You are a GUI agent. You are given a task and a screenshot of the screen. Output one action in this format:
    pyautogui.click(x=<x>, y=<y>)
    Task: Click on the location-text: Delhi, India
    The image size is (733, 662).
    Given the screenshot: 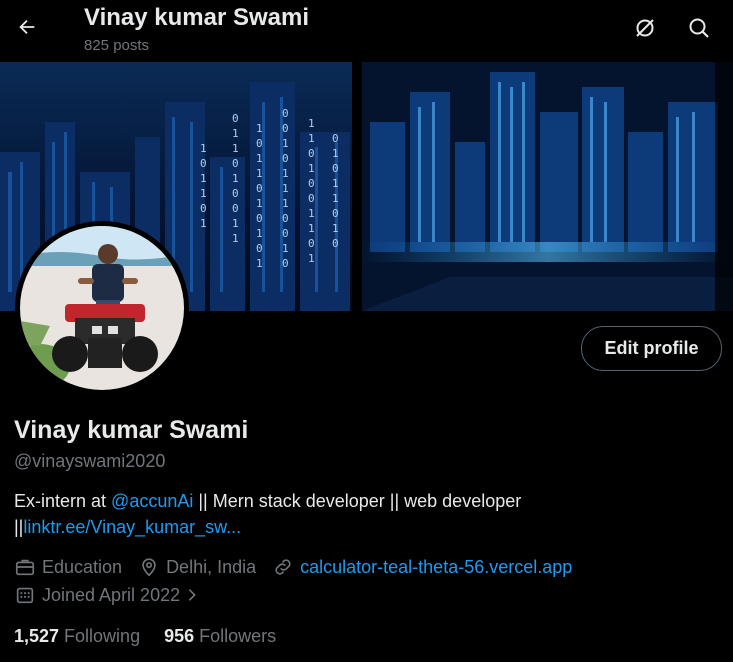 What is the action you would take?
    pyautogui.click(x=211, y=566)
    